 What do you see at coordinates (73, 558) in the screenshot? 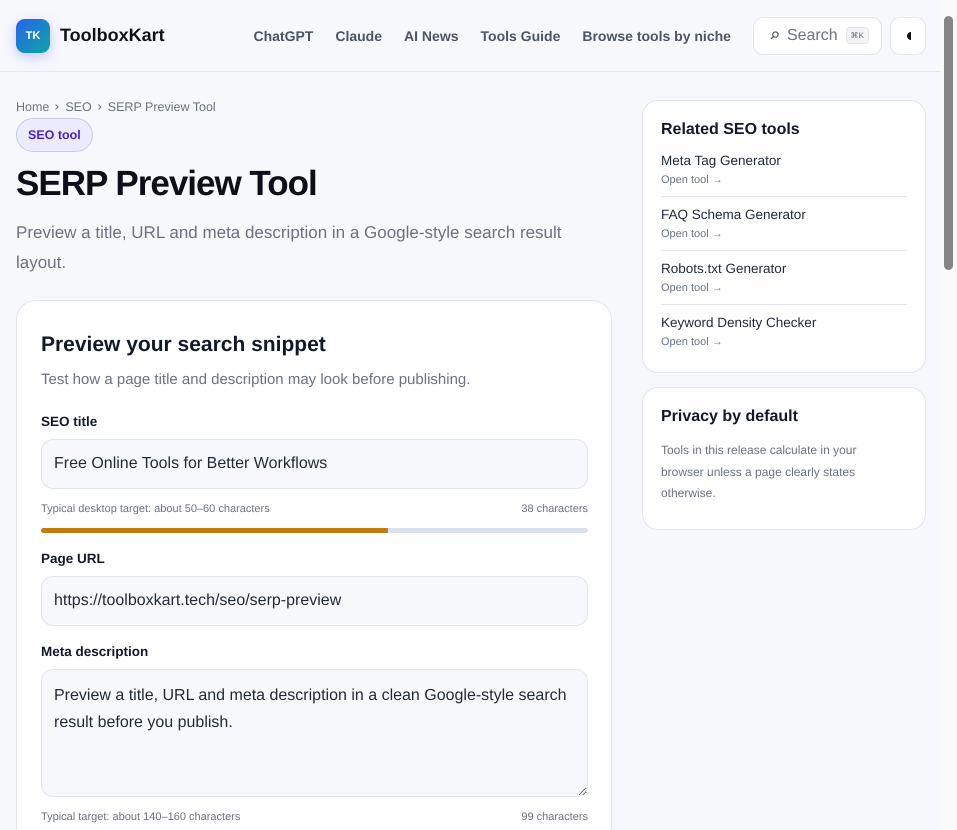
I see `field-label: Page URL` at bounding box center [73, 558].